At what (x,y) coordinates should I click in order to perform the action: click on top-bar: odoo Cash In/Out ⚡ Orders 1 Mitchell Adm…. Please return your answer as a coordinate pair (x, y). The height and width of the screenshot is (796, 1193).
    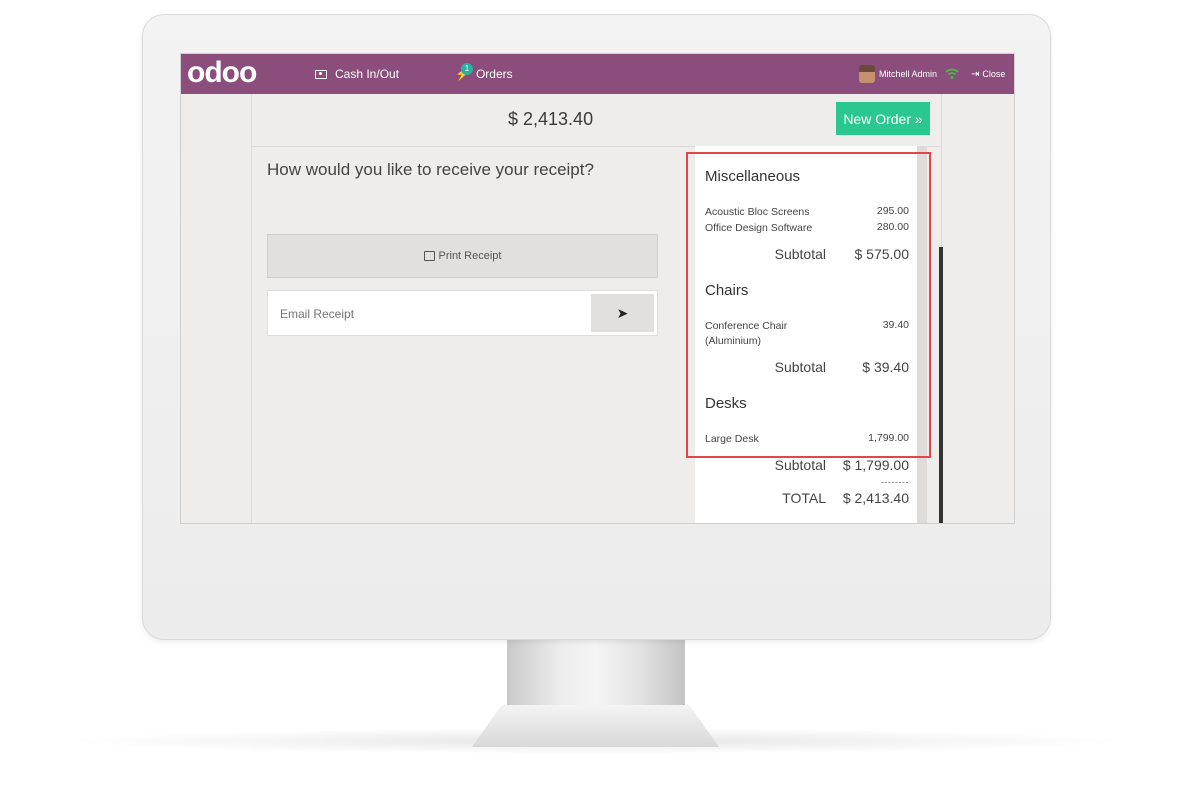
    Looking at the image, I should click on (597, 74).